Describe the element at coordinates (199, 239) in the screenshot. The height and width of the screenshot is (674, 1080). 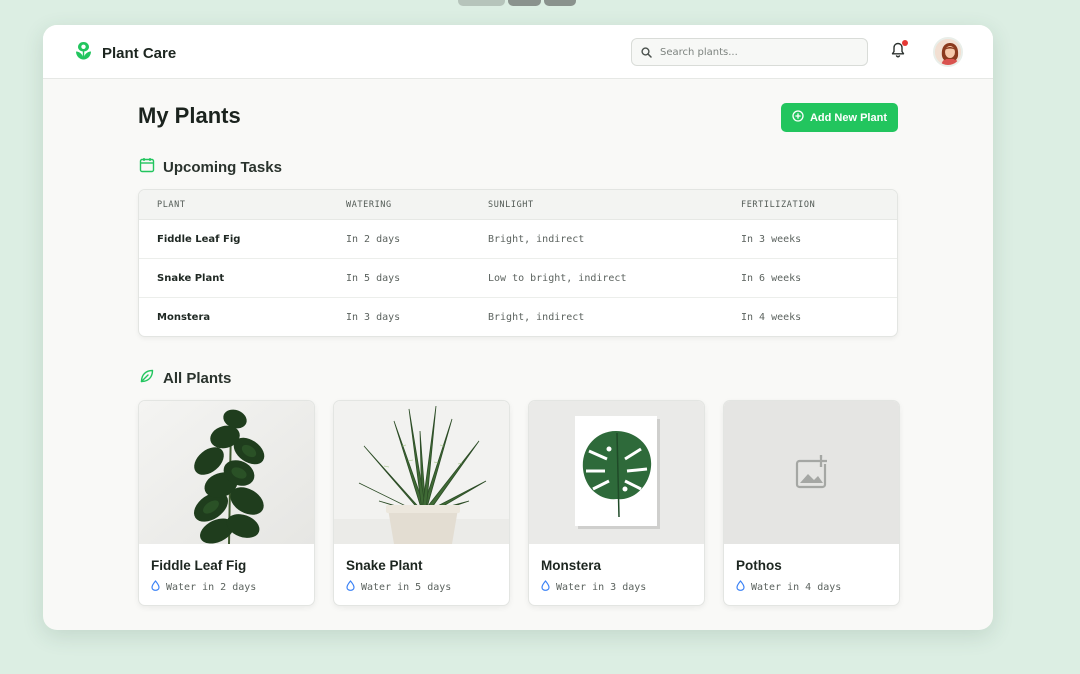
I see `cell-plant: Fiddle Leaf Fig` at that location.